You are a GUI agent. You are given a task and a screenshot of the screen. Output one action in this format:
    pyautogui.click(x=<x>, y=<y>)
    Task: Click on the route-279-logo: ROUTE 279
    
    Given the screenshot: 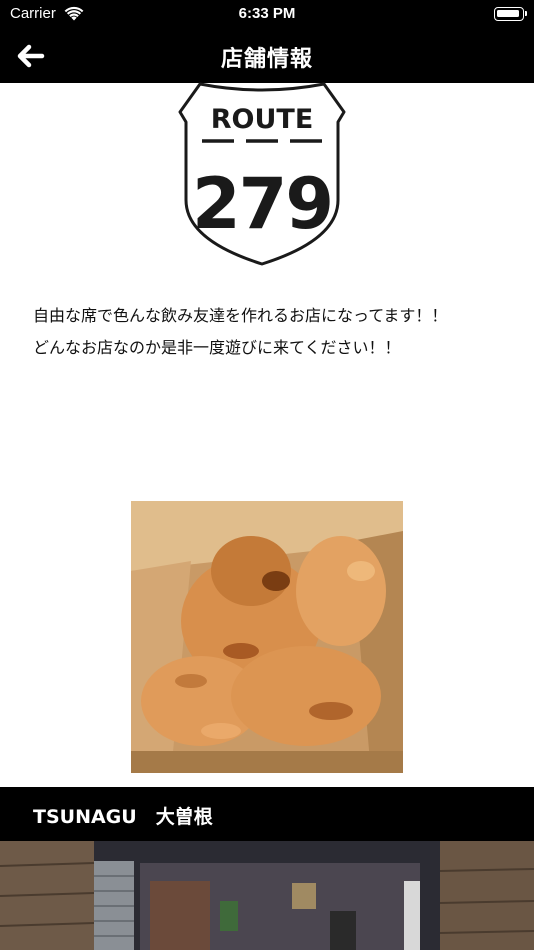 What is the action you would take?
    pyautogui.click(x=262, y=174)
    